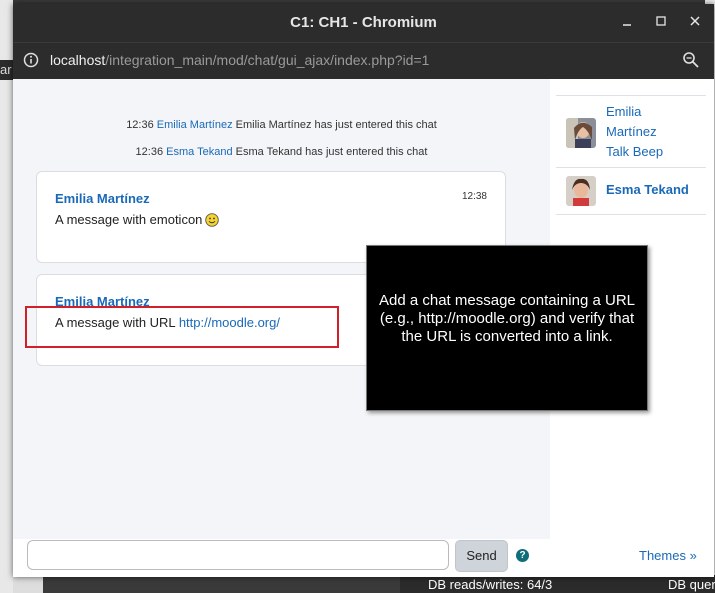 This screenshot has height=593, width=715. I want to click on db-reads-text: DB reads/writes: 64/3, so click(490, 584).